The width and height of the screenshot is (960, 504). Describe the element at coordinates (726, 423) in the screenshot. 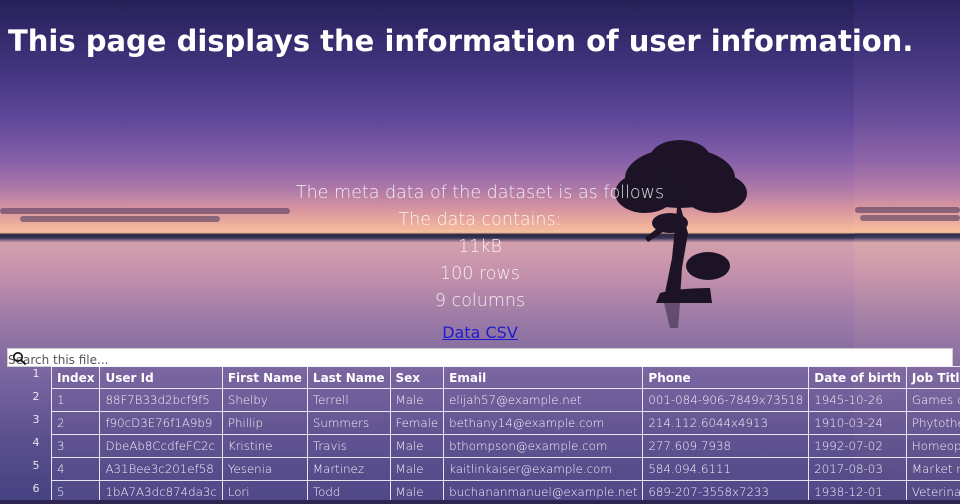

I see `cell-phone: 214.112.6044x4913` at that location.